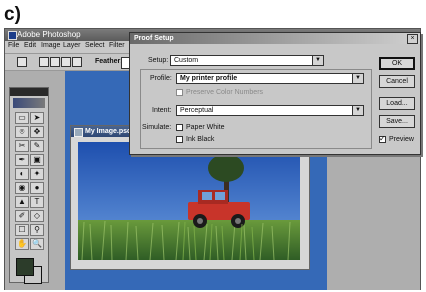  I want to click on move-tool-icon: ➤, so click(37, 118).